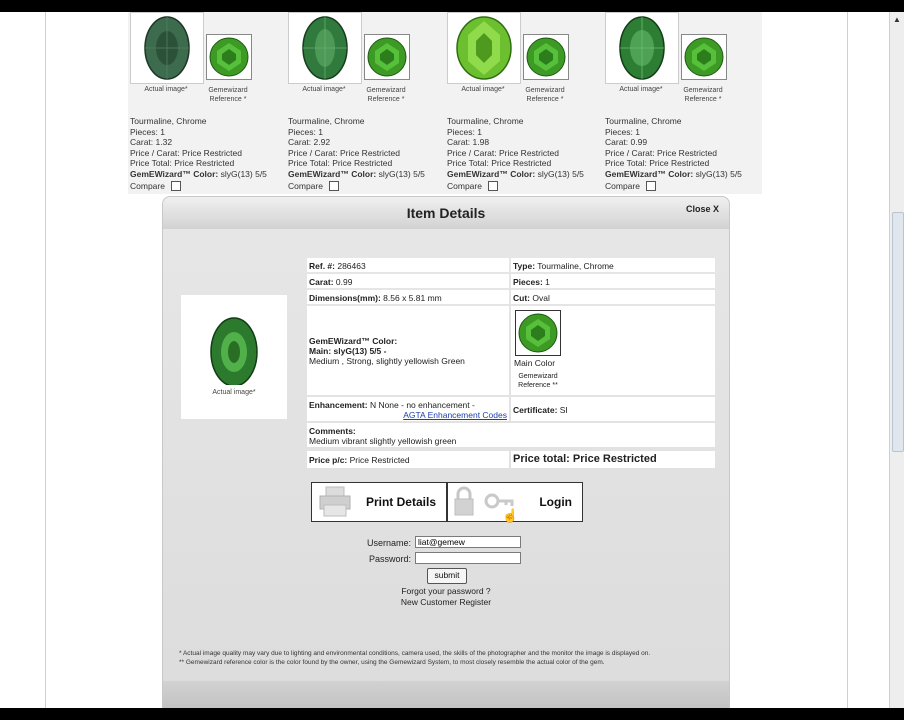  What do you see at coordinates (613, 459) in the screenshot?
I see `price-total: Price total: Price Restricted` at bounding box center [613, 459].